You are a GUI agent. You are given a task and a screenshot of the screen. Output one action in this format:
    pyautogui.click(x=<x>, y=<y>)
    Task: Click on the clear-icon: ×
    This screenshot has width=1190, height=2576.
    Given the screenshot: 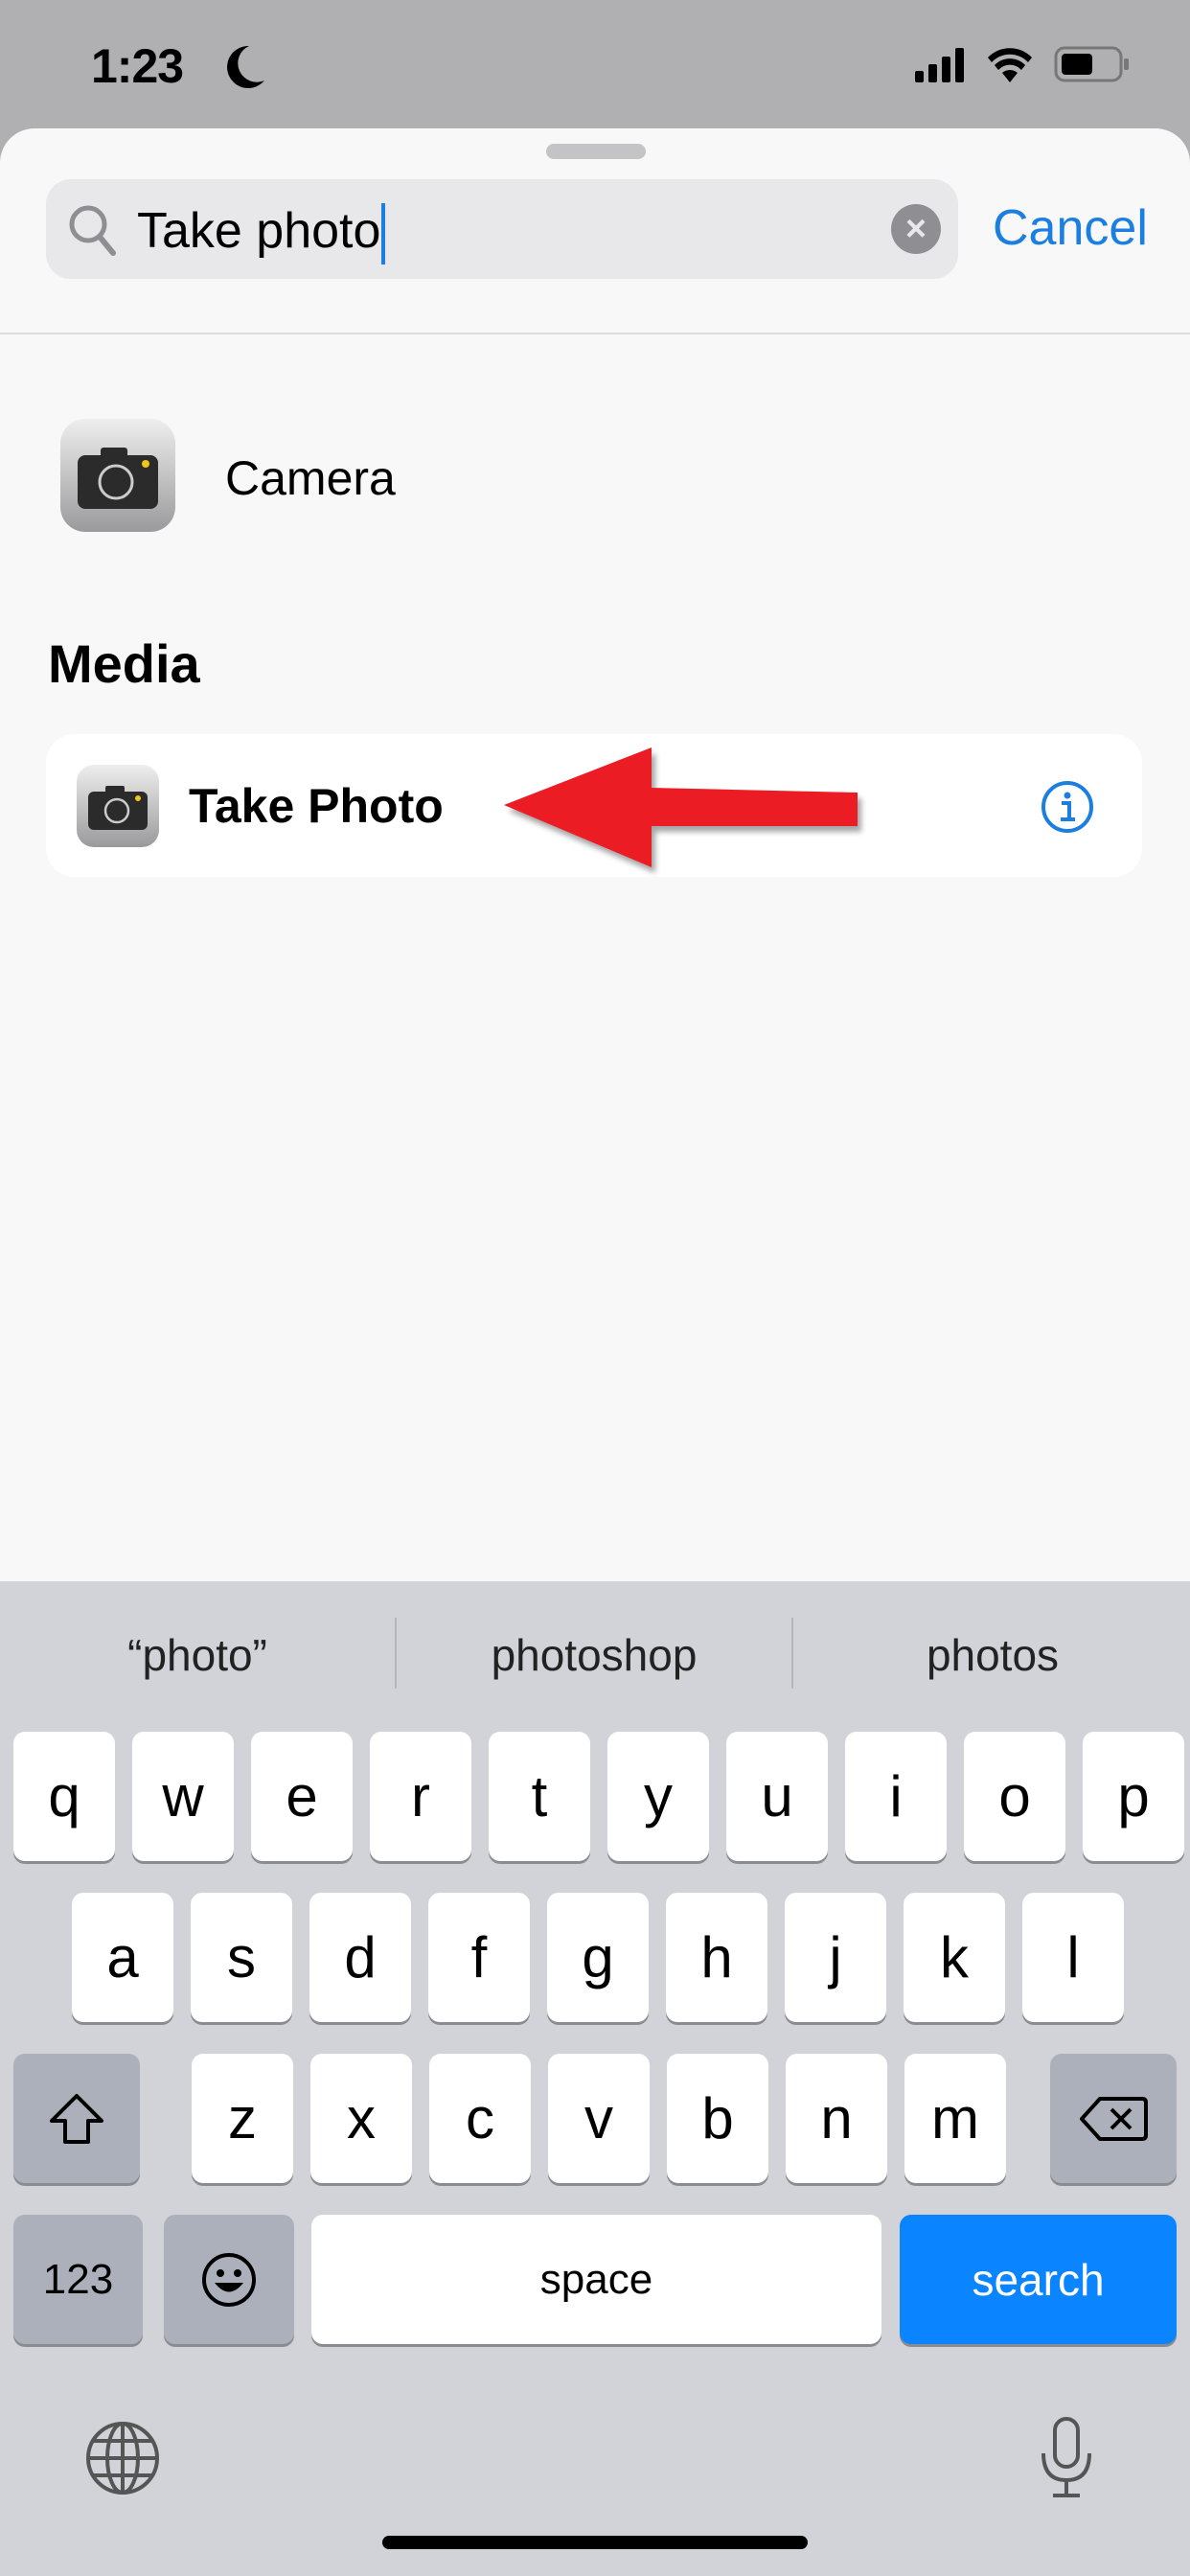 What is the action you would take?
    pyautogui.click(x=916, y=229)
    